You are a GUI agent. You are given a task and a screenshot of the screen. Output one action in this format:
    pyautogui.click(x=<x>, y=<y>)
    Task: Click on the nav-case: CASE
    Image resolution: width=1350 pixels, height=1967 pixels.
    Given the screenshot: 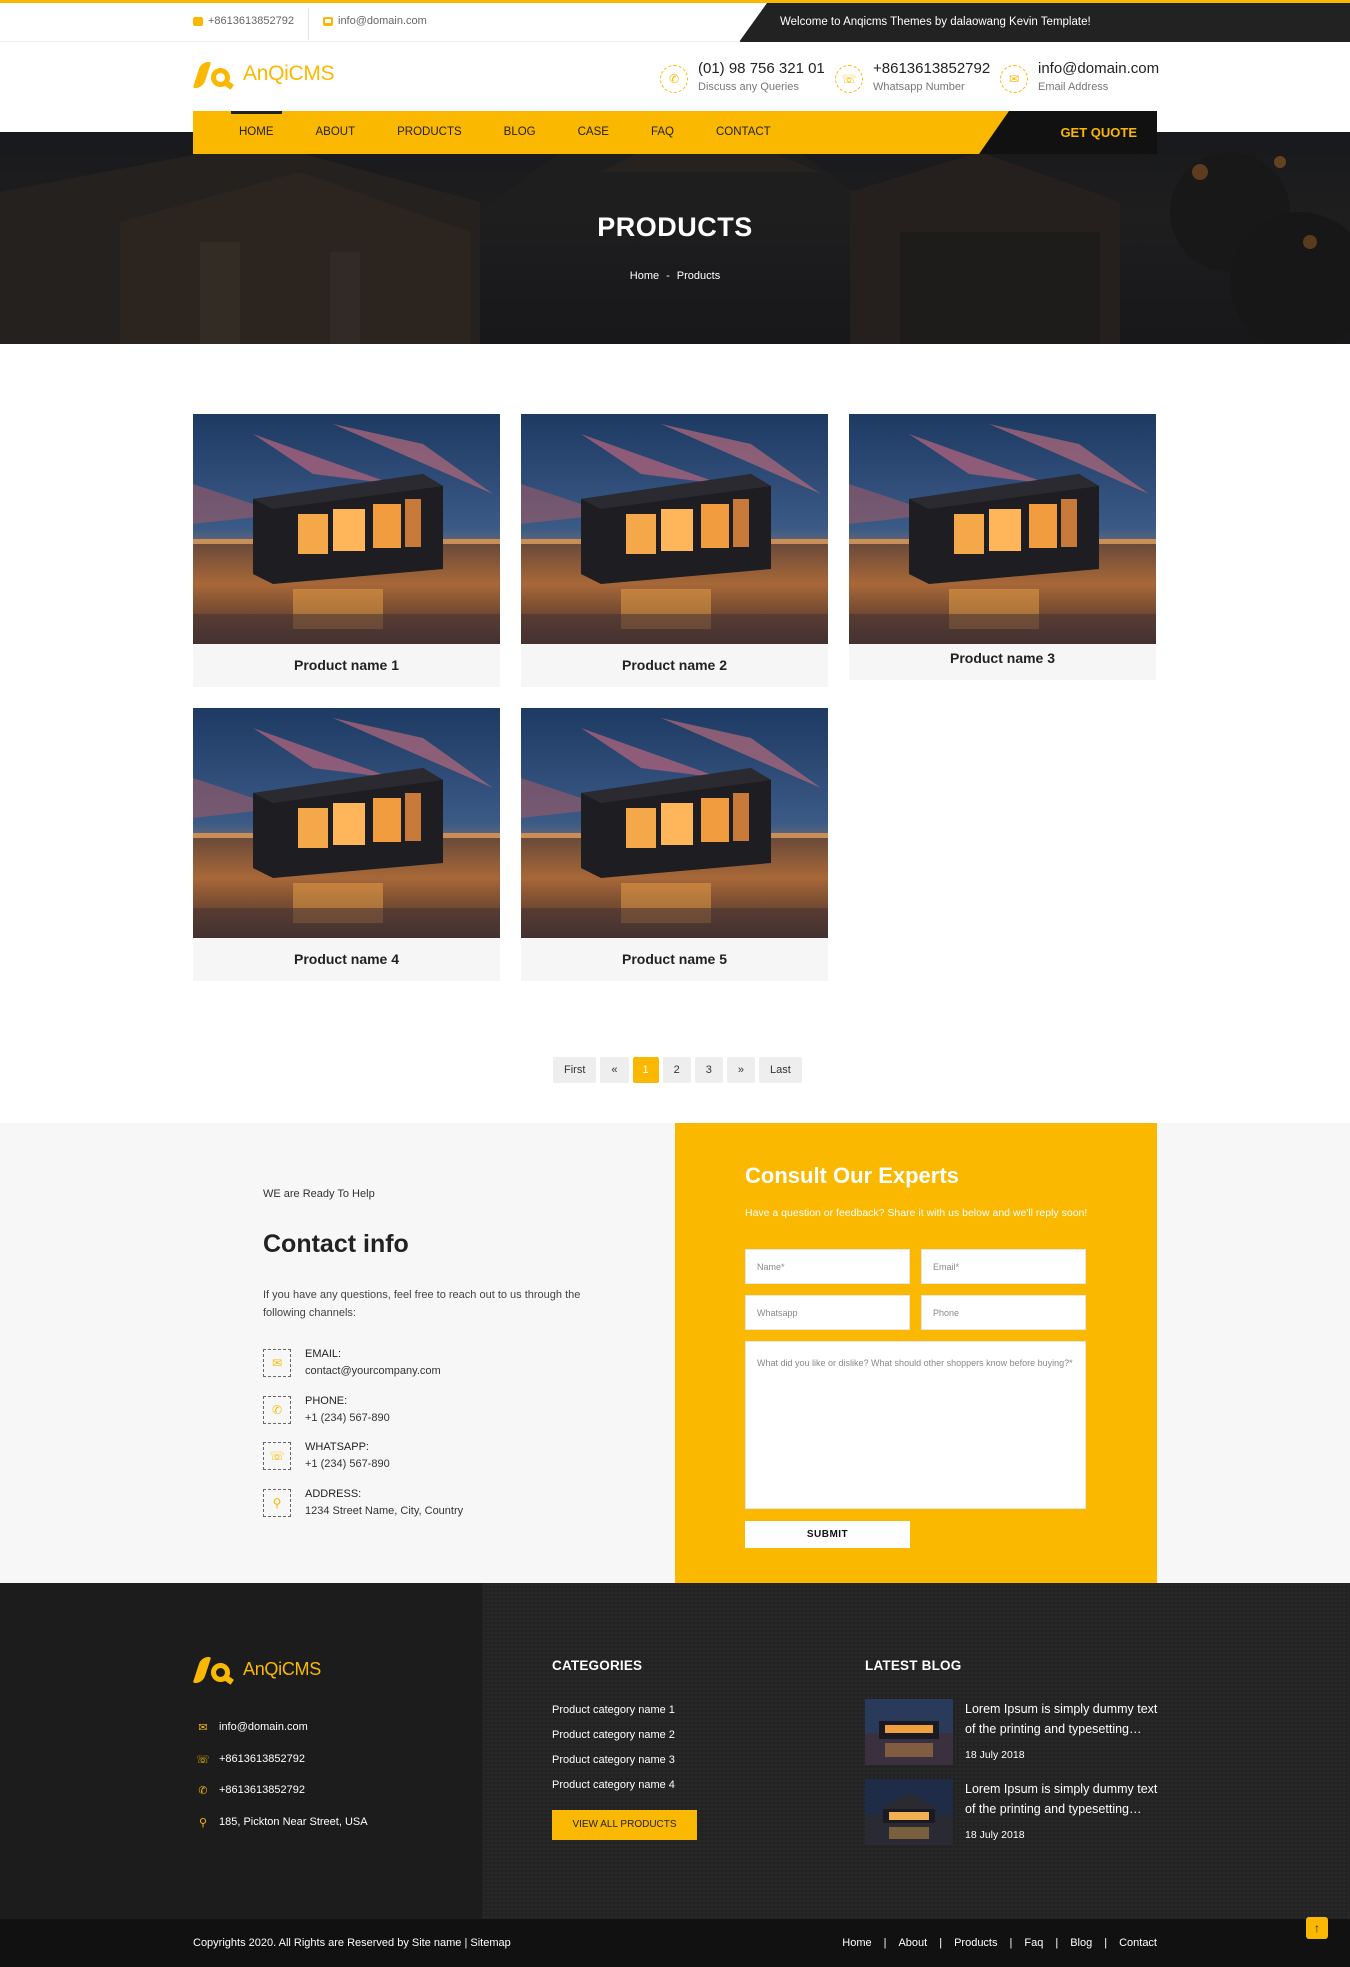 What is the action you would take?
    pyautogui.click(x=593, y=132)
    